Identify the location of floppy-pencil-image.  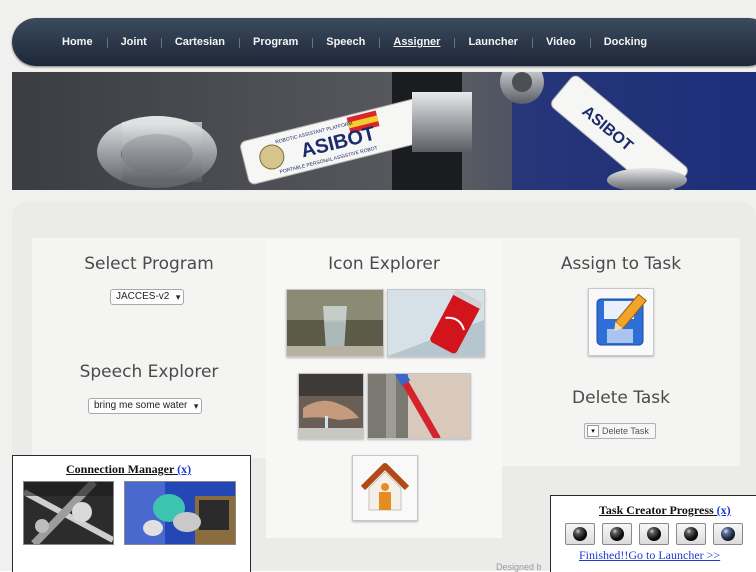
(621, 319).